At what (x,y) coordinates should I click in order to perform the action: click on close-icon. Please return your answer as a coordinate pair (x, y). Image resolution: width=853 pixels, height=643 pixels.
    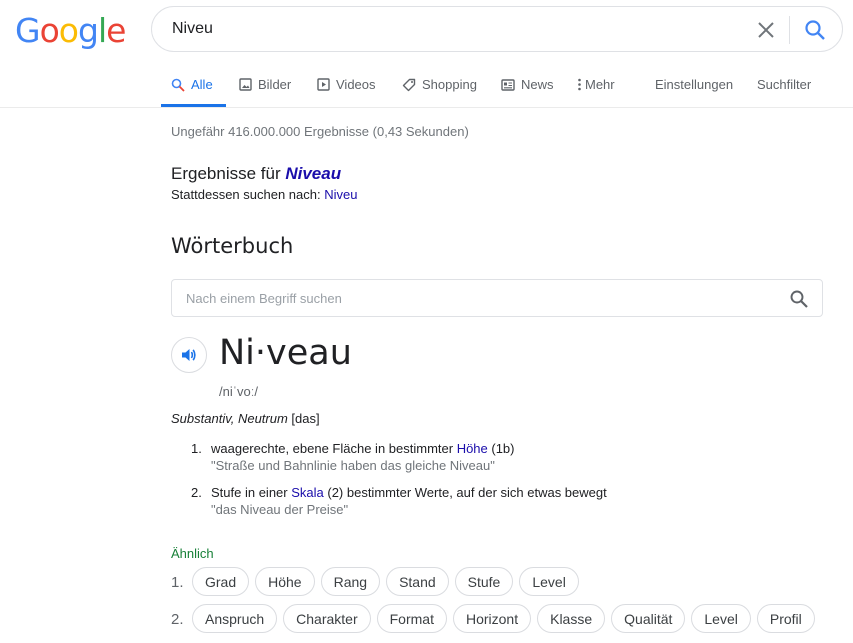
    Looking at the image, I should click on (766, 30).